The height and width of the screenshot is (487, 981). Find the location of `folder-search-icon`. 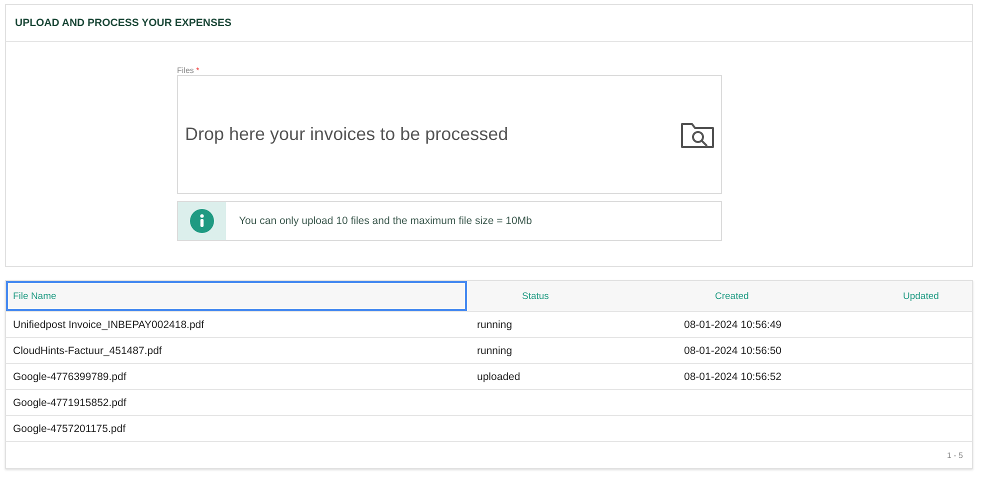

folder-search-icon is located at coordinates (698, 134).